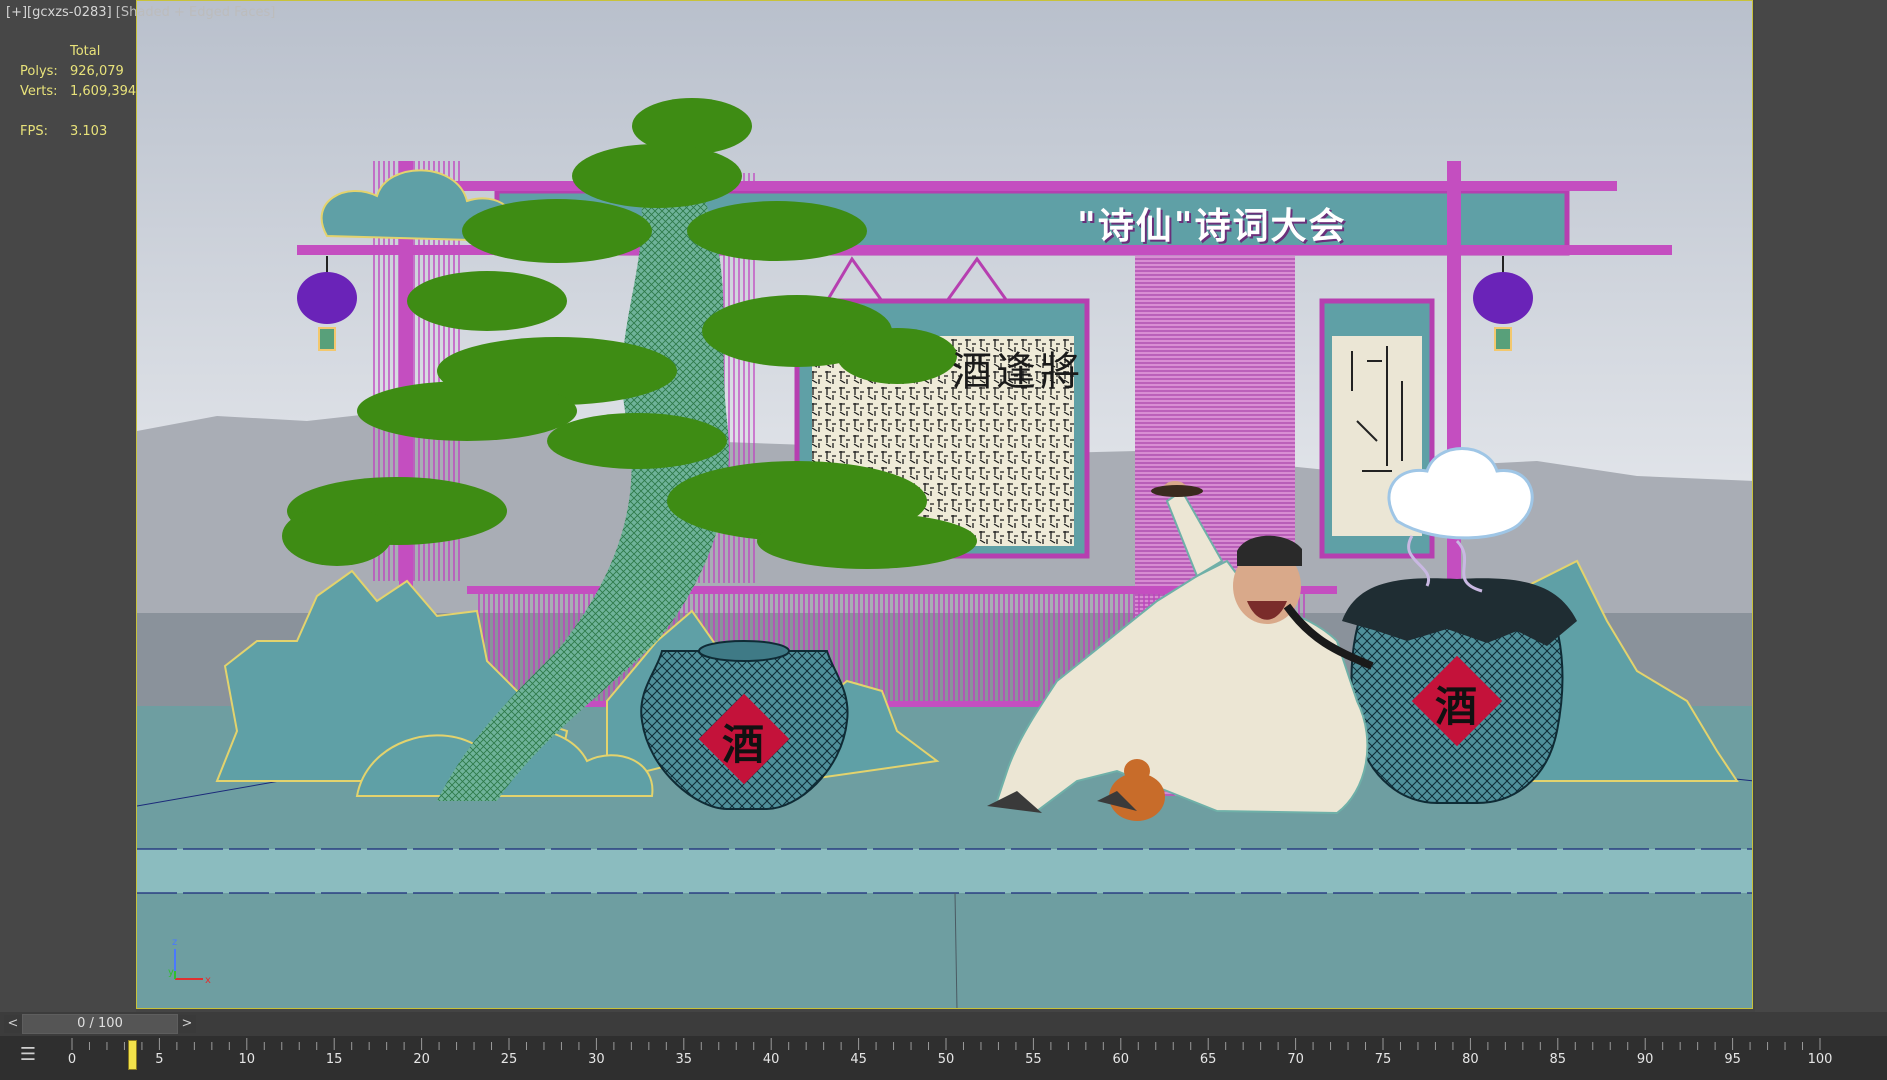 The image size is (1887, 1080). I want to click on stats-polys-label: Polys:, so click(39, 71).